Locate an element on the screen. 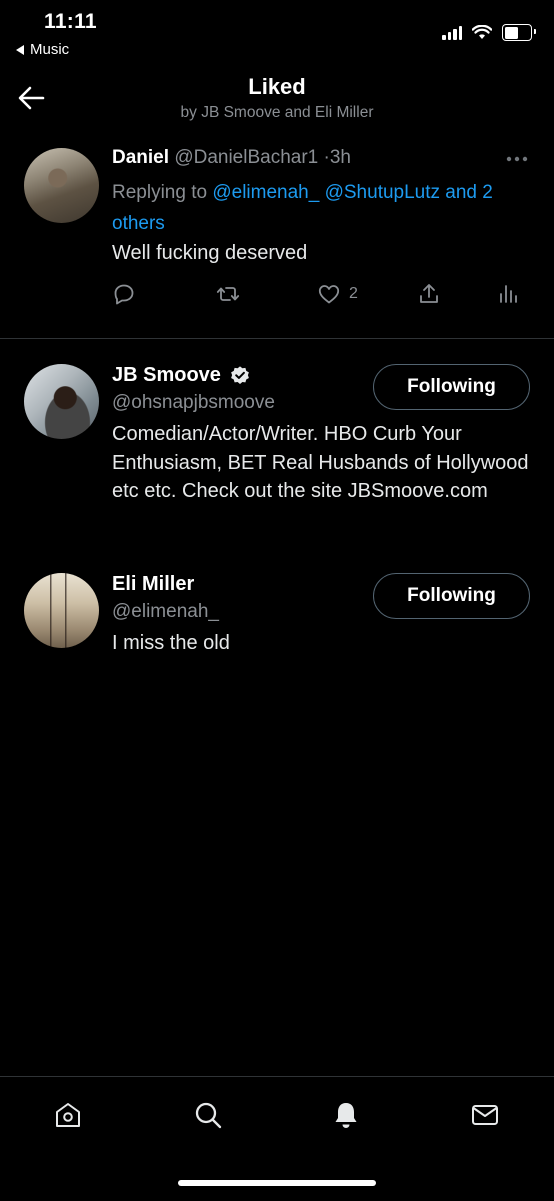 This screenshot has height=1201, width=554. user-bio: I miss the old is located at coordinates (171, 643).